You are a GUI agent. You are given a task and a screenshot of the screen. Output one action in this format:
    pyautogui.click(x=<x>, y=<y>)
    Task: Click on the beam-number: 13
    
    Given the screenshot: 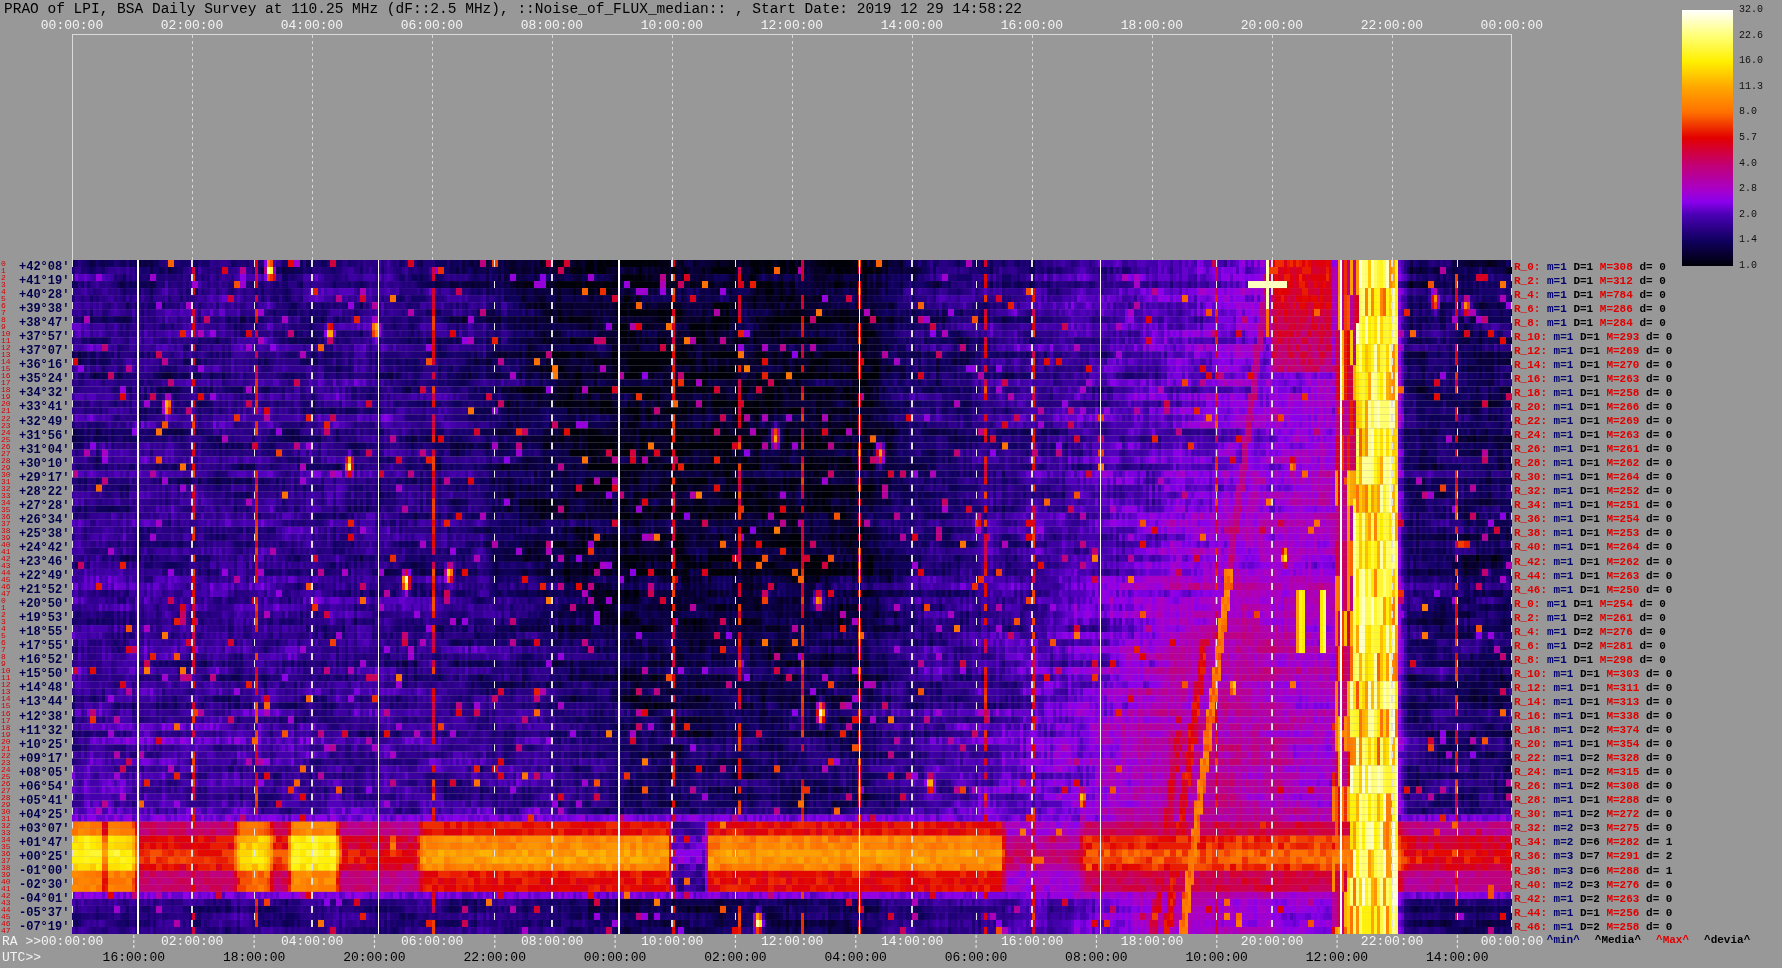 What is the action you would take?
    pyautogui.click(x=6, y=355)
    